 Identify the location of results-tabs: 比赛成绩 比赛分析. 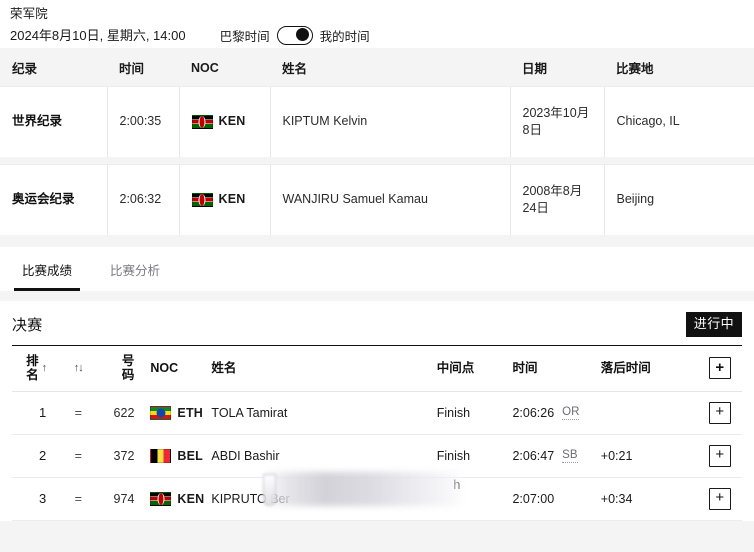
(377, 268).